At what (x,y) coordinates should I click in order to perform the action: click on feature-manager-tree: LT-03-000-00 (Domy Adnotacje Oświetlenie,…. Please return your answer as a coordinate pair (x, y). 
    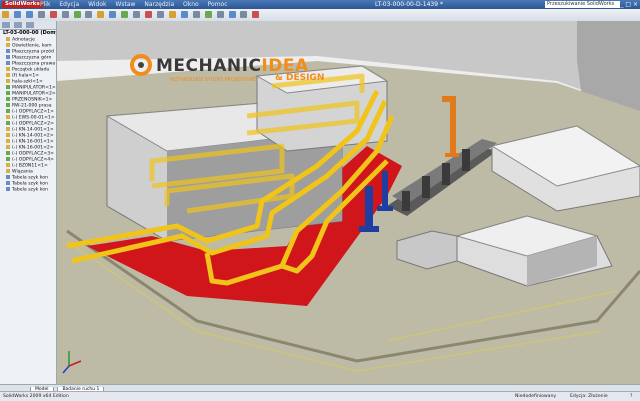
    Looking at the image, I should click on (28, 202).